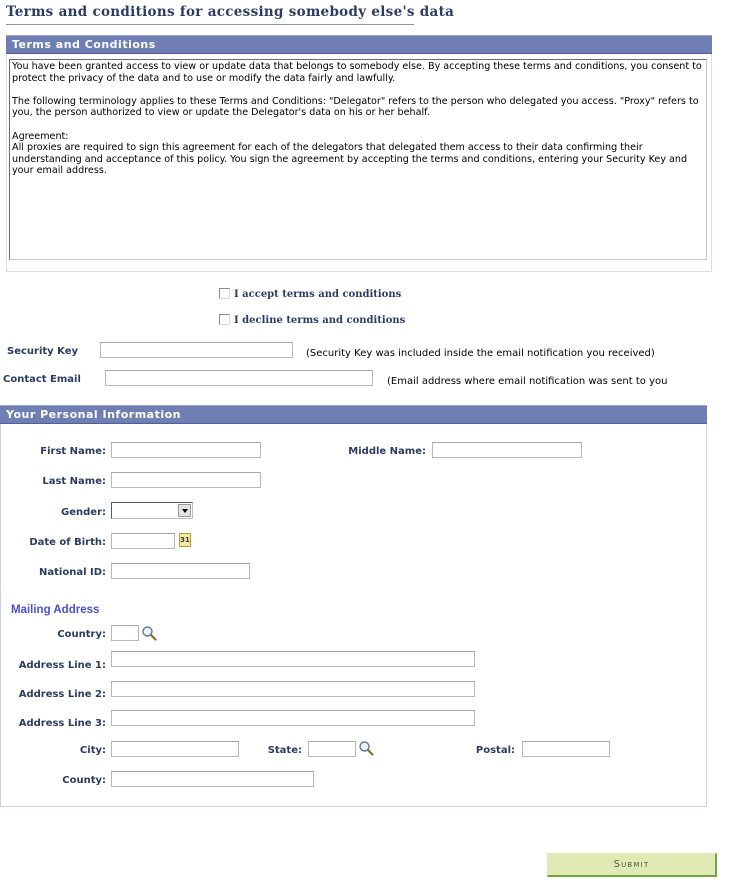 The image size is (735, 884). Describe the element at coordinates (62, 694) in the screenshot. I see `address-line-2-label: Address Line 2:` at that location.